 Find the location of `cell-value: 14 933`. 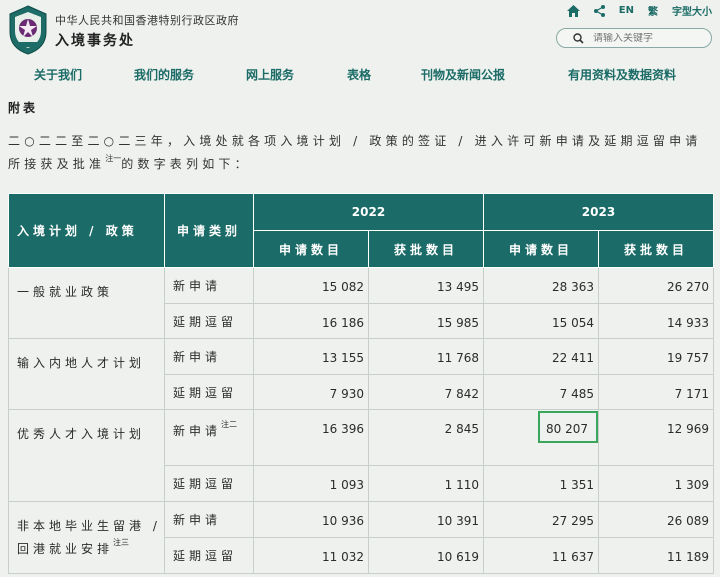

cell-value: 14 933 is located at coordinates (656, 321).